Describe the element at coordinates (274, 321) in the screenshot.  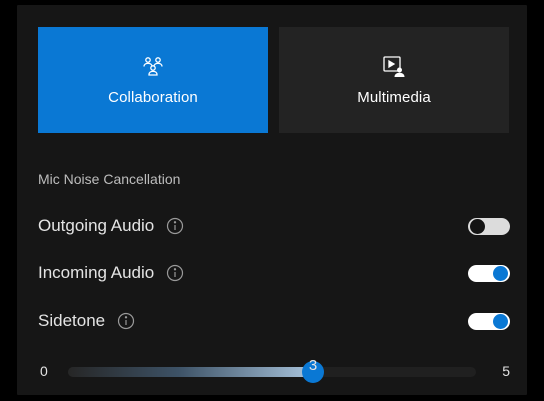
I see `setting-row-sidetone: Sidetone` at that location.